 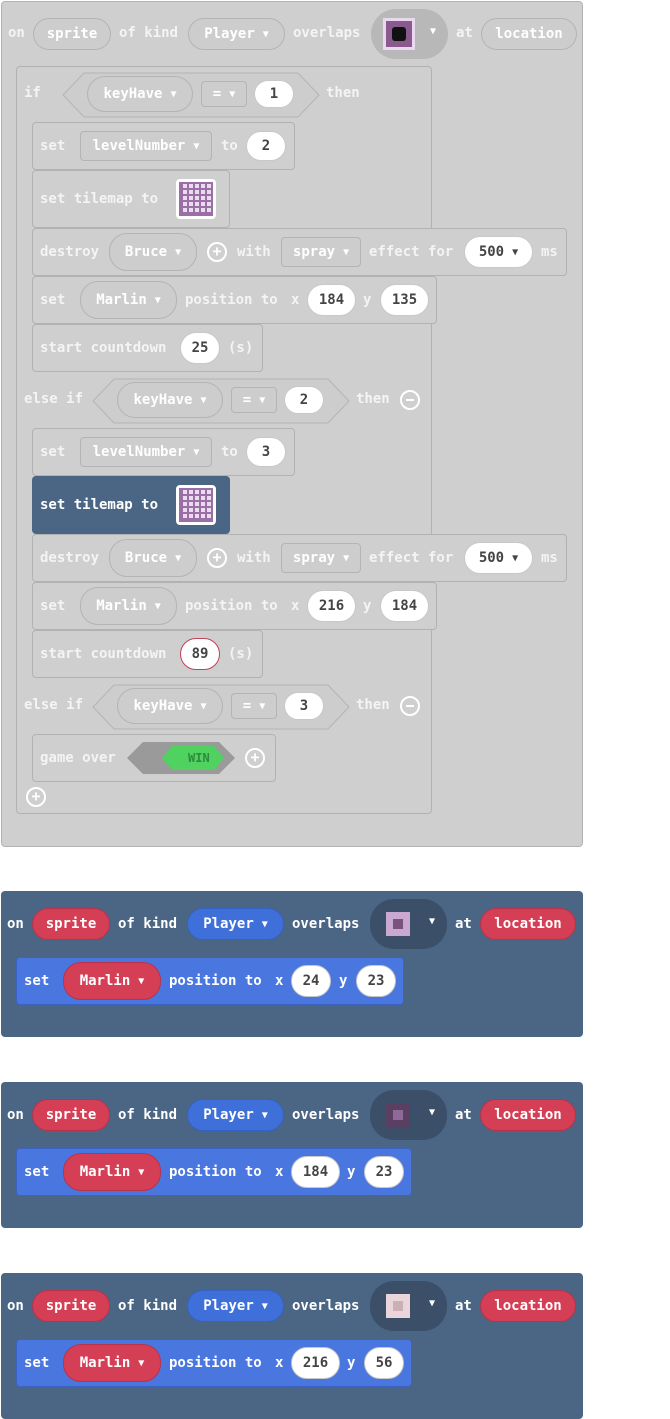 What do you see at coordinates (304, 706) in the screenshot?
I see `condition-value-3: 3` at bounding box center [304, 706].